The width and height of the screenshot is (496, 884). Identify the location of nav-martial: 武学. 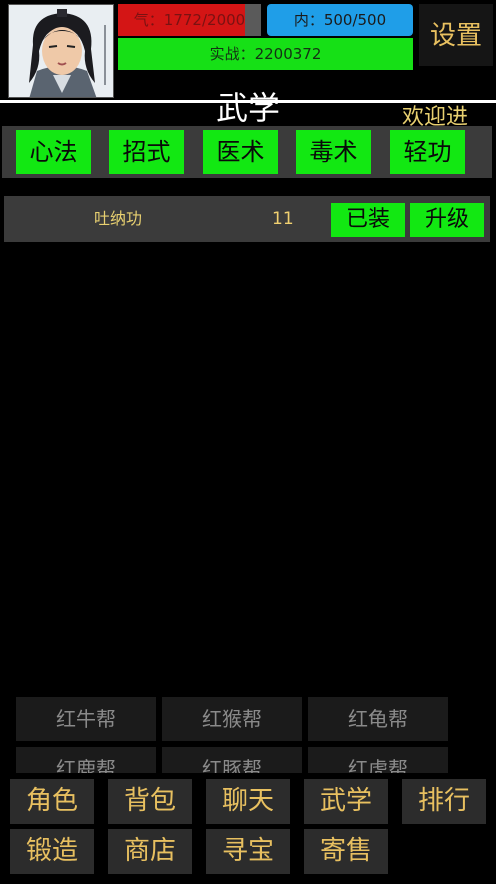
(346, 801).